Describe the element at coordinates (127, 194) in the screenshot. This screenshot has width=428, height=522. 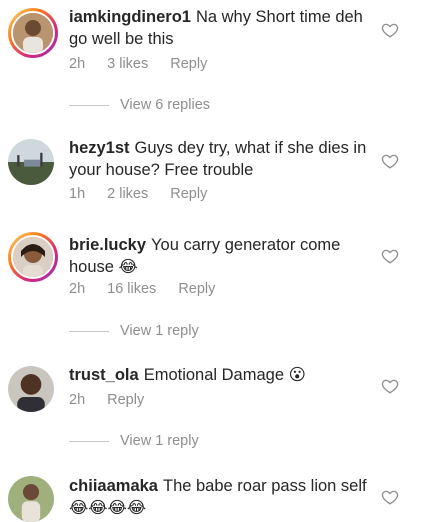
I see `likes-count-button: 2 likes` at that location.